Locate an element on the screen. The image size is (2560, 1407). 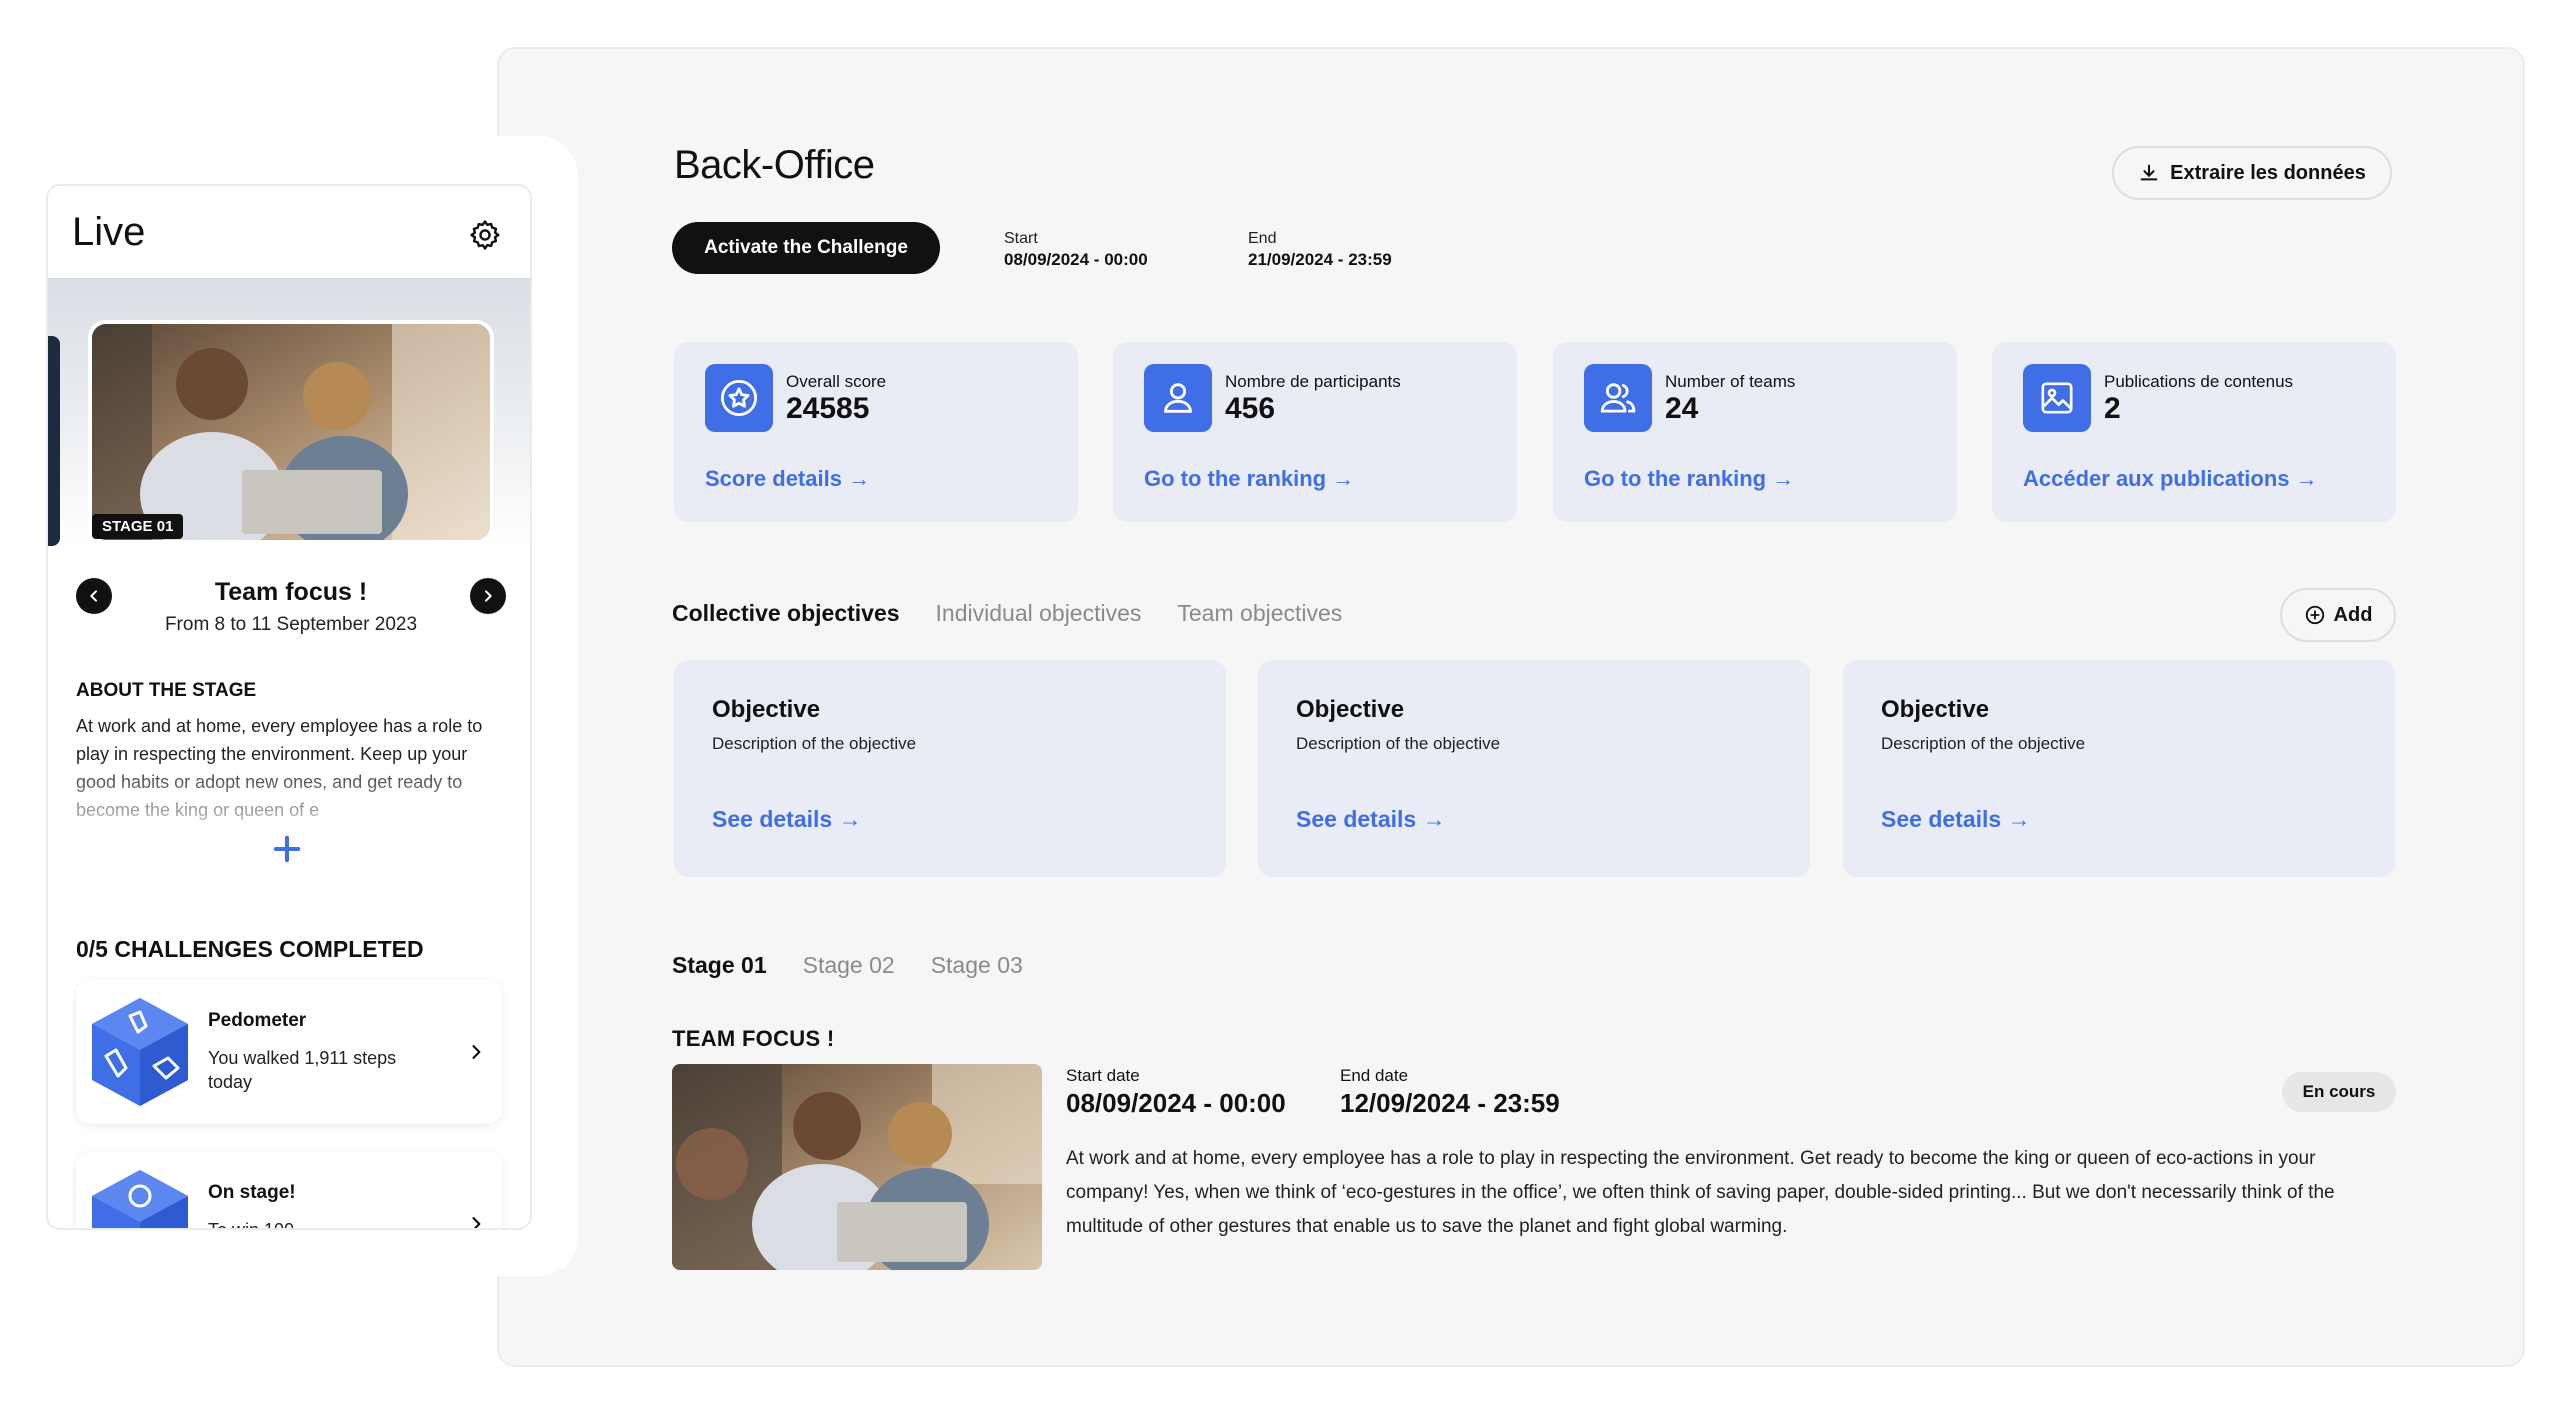
score-details-link: Score details → is located at coordinates (787, 479).